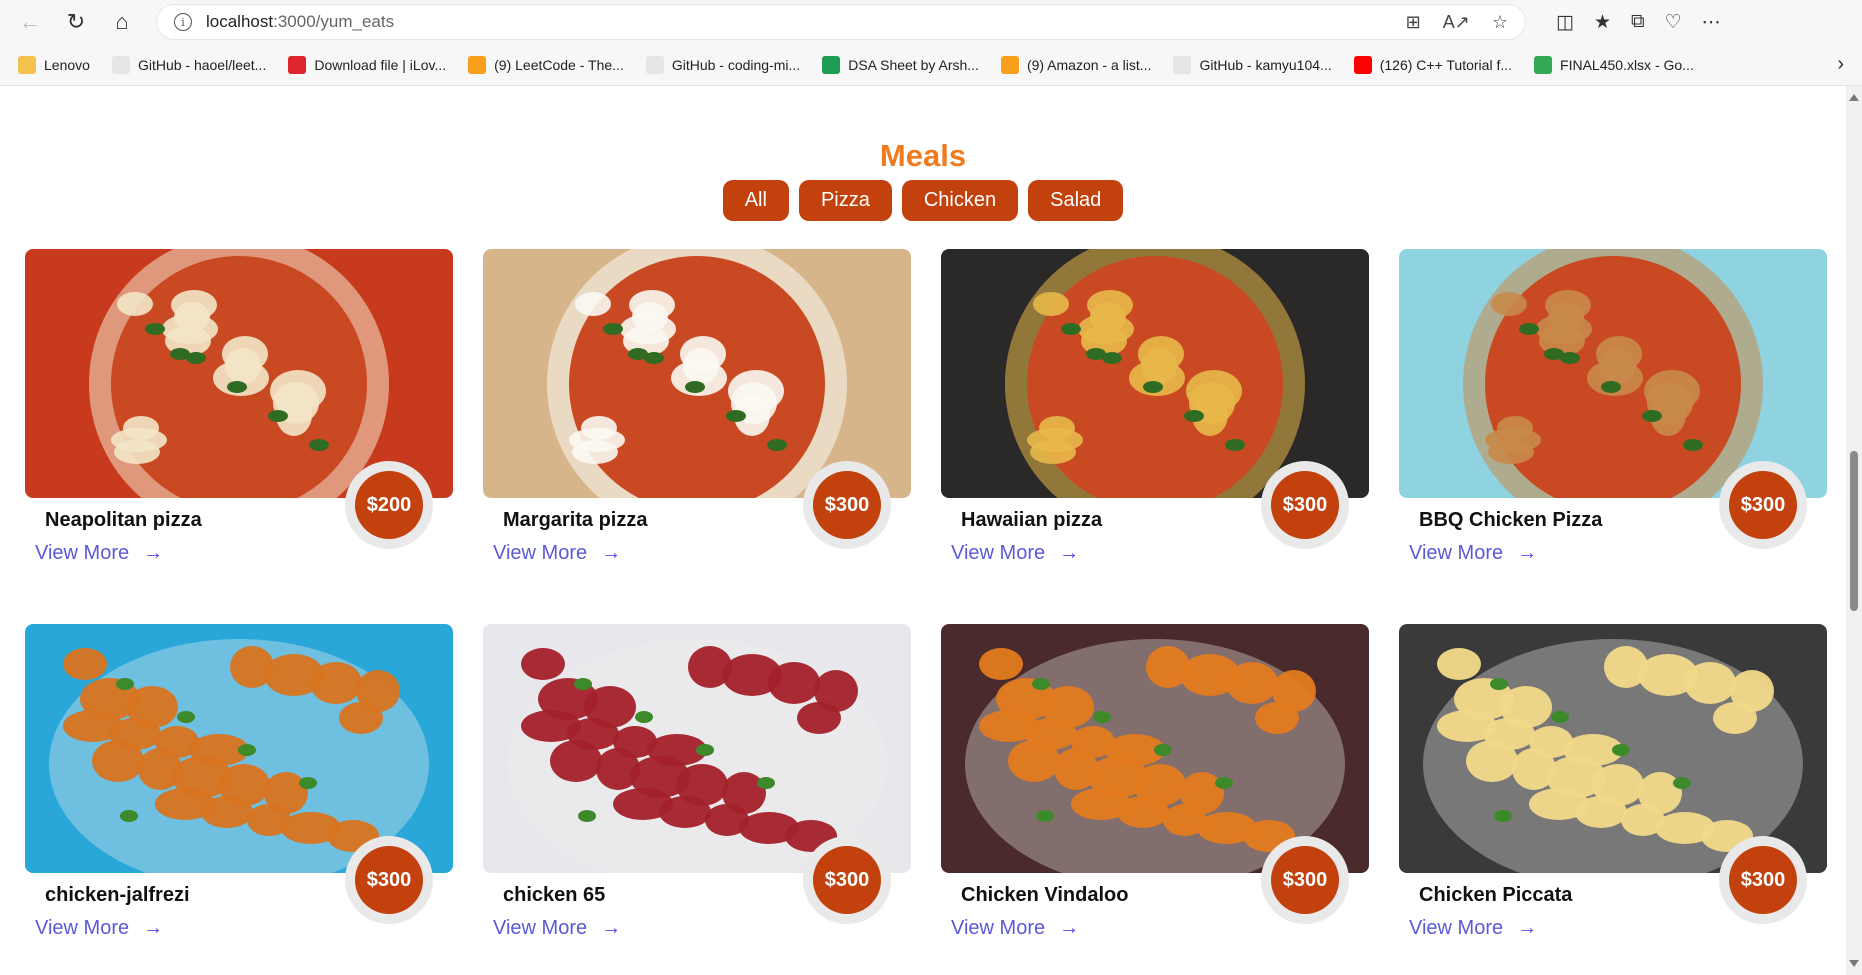 The height and width of the screenshot is (975, 1862). I want to click on page-title: Meals, so click(923, 155).